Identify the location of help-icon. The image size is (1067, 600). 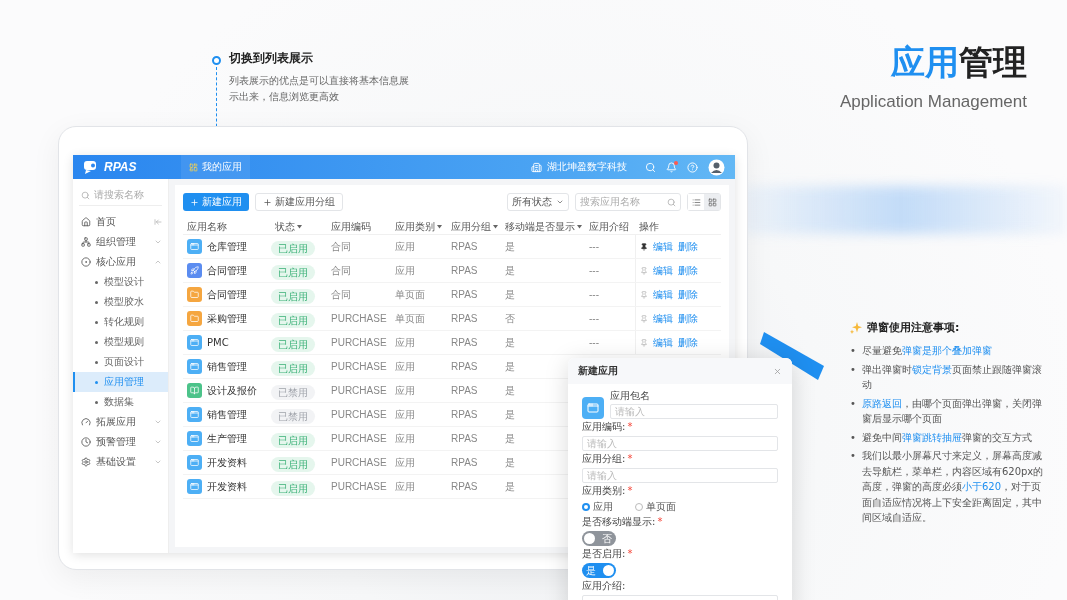
(692, 167).